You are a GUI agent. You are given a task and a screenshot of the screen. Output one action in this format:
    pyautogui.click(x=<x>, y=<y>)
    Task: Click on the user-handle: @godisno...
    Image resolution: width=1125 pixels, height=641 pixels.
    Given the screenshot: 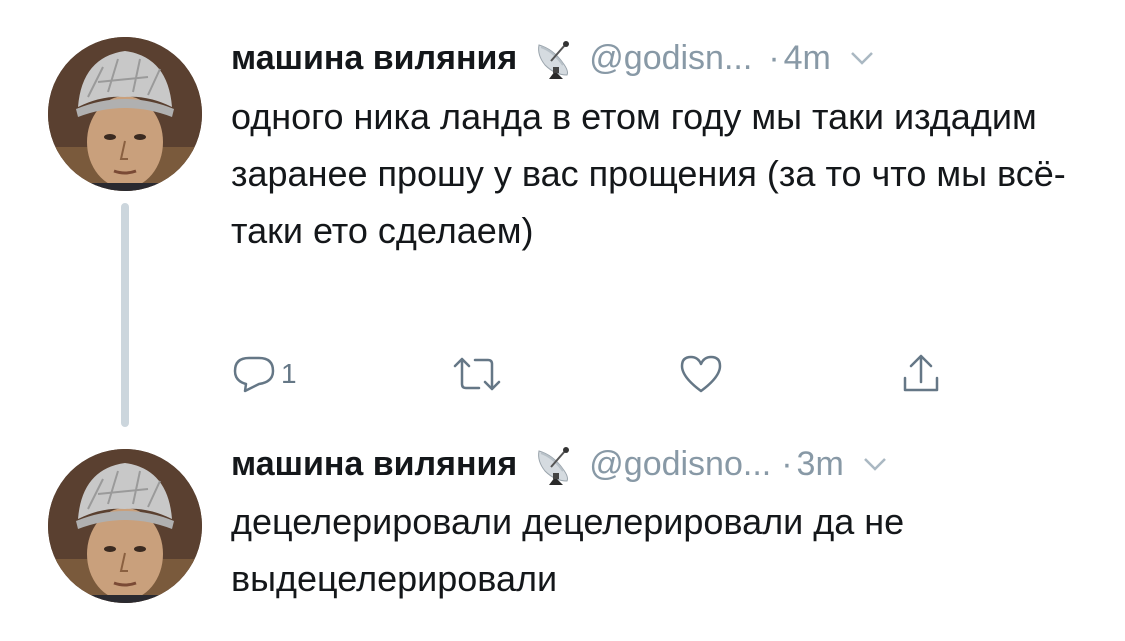 What is the action you would take?
    pyautogui.click(x=680, y=464)
    